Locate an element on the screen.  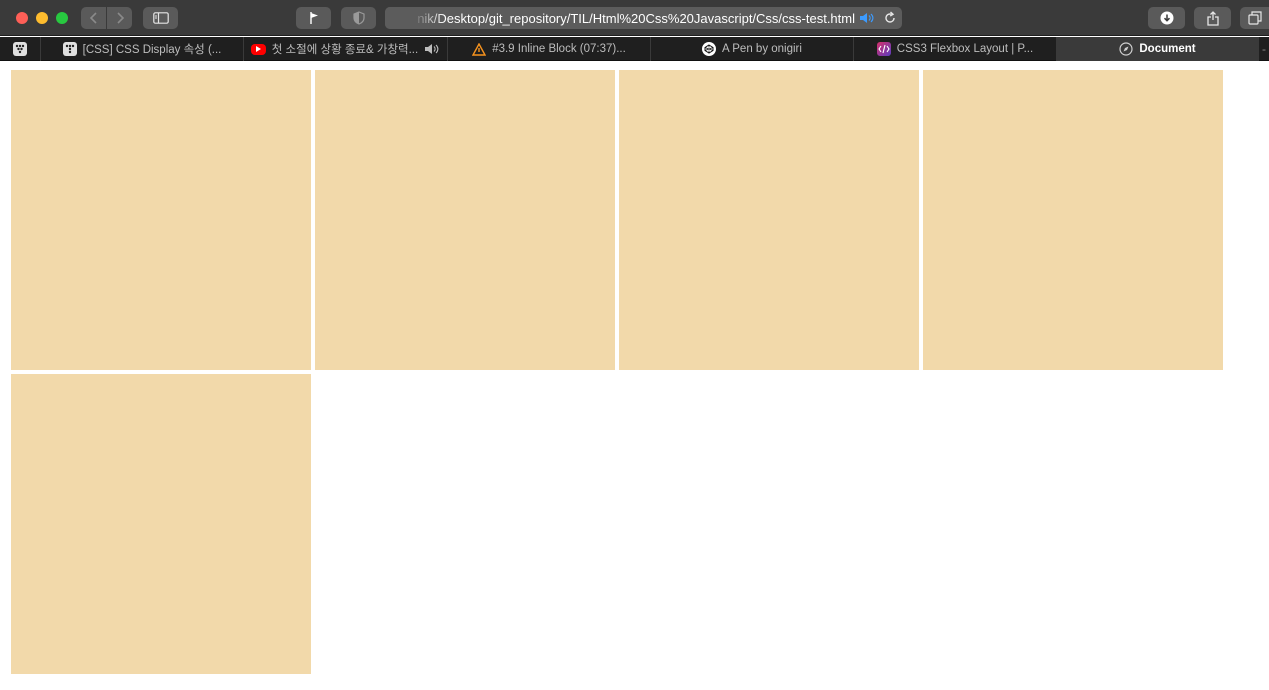
share-icon is located at coordinates (1212, 18).